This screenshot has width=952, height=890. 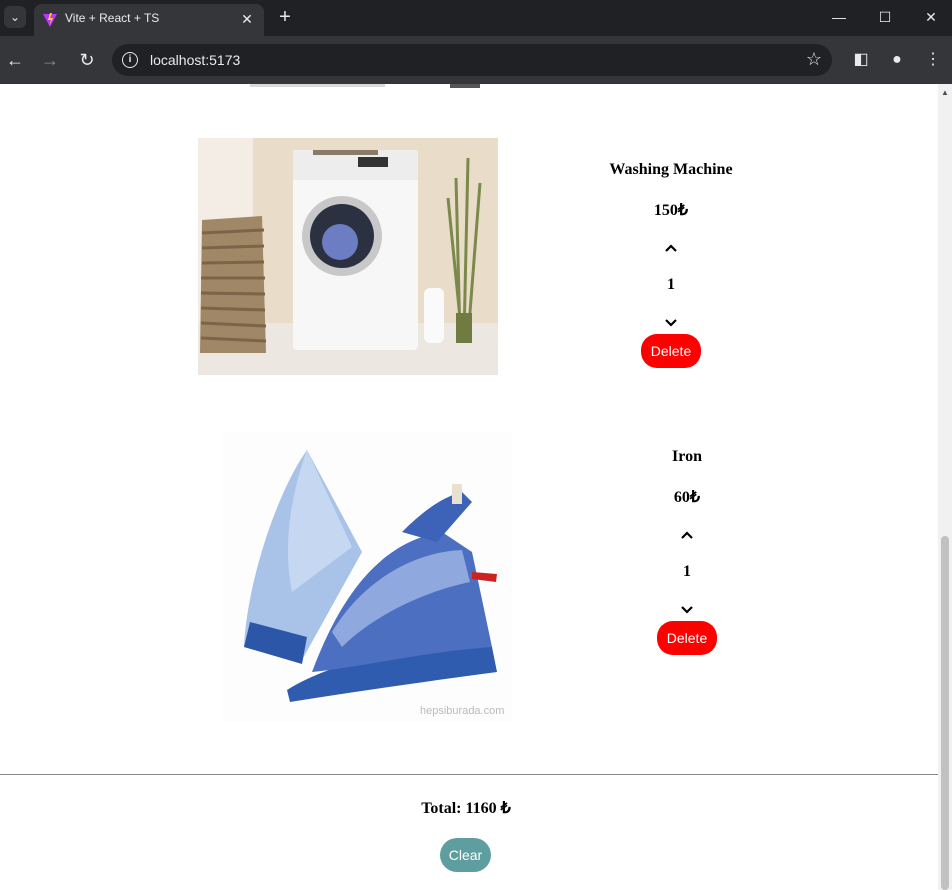 I want to click on forward-arrow-icon: →, so click(x=50, y=60).